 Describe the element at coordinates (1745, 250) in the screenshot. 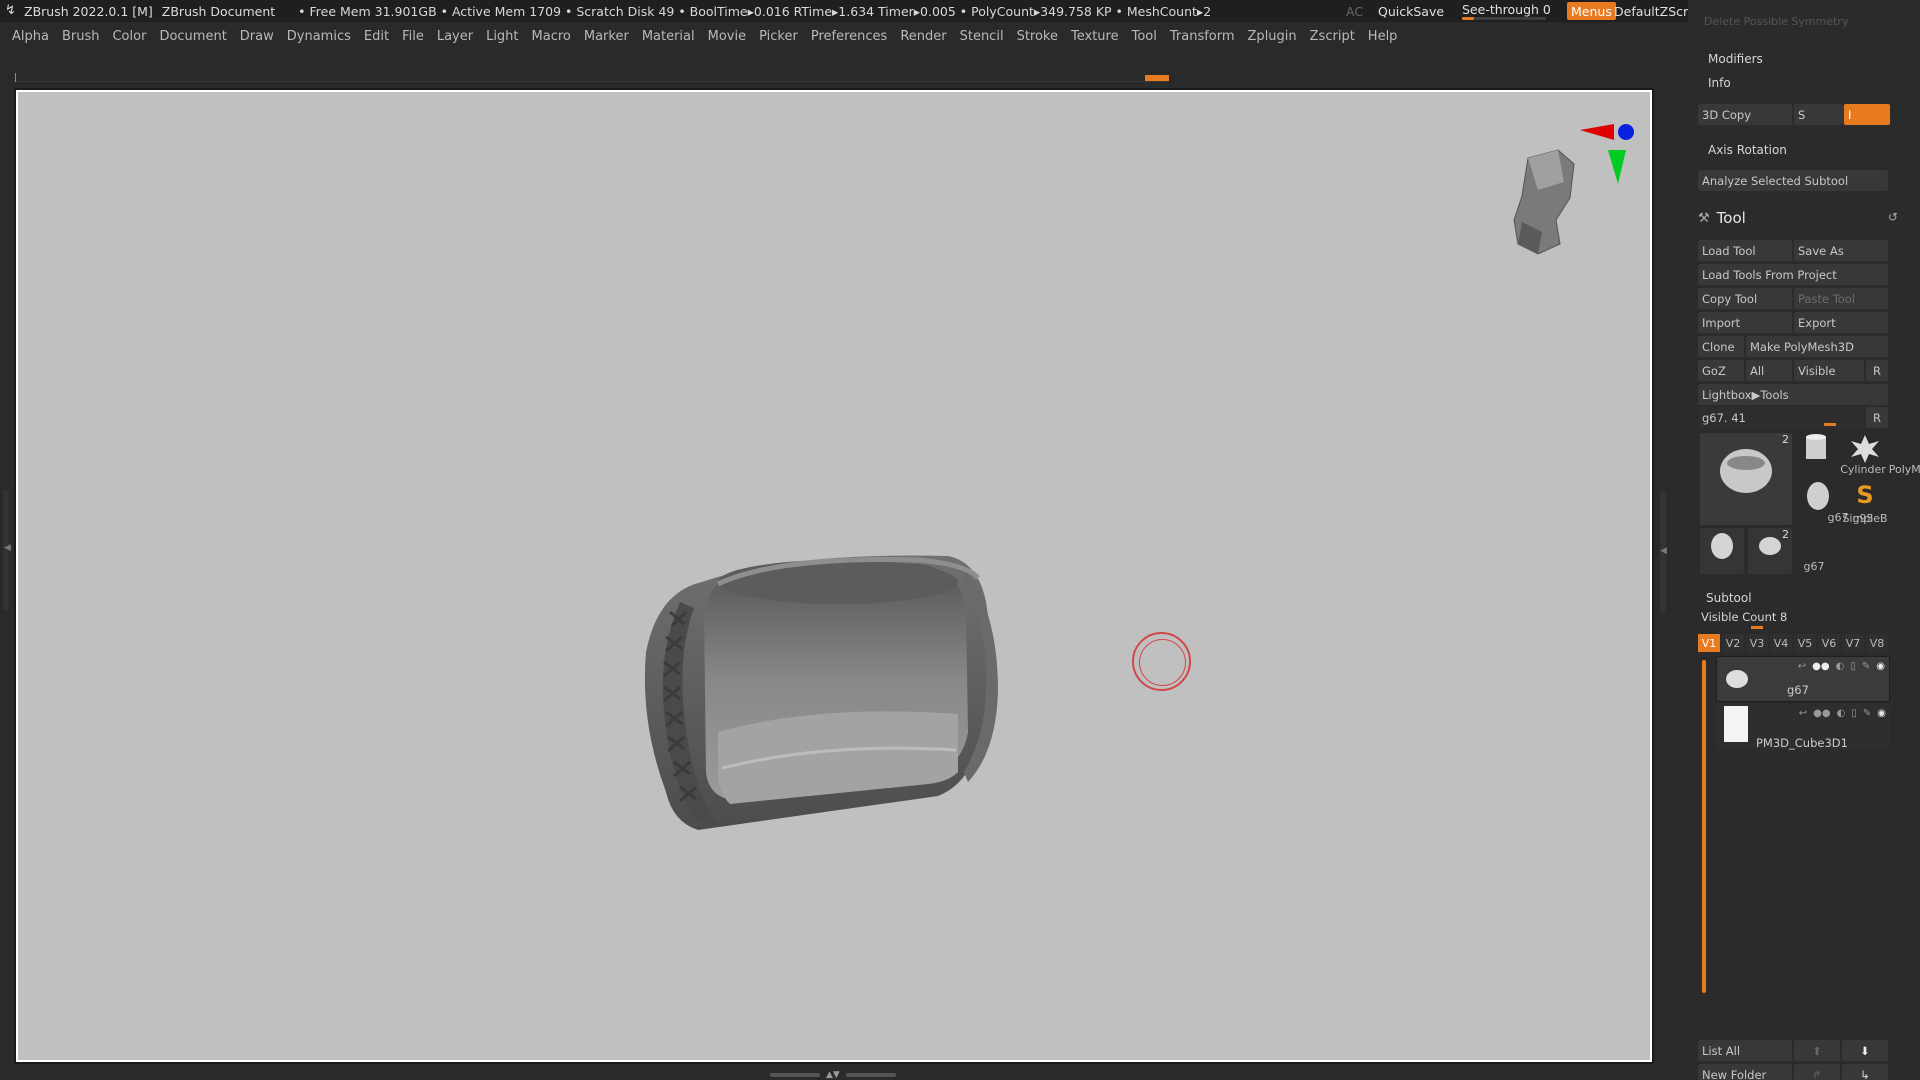

I see `load-tool-button: Load Tool` at that location.